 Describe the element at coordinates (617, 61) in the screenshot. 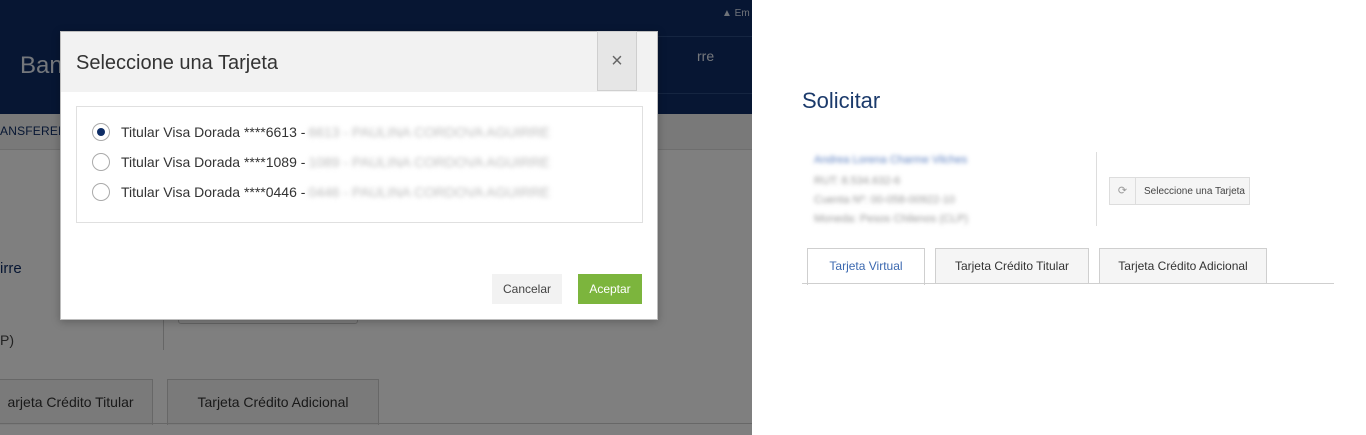

I see `close-icon: ×` at that location.